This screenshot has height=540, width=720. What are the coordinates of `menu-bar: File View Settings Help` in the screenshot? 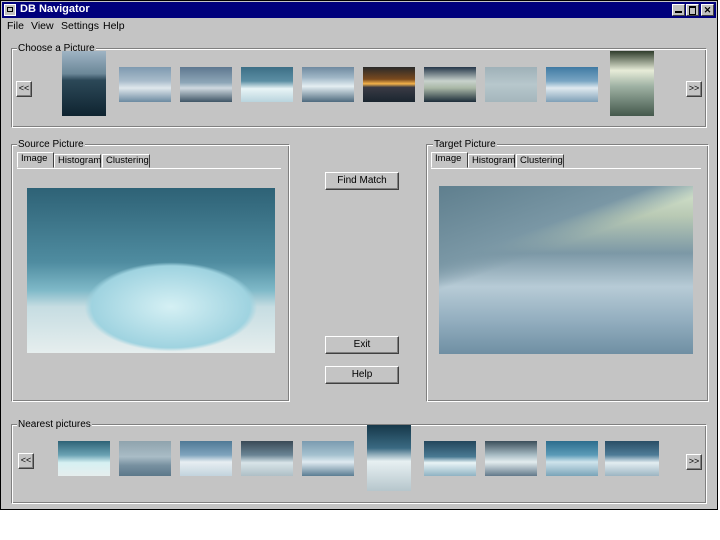 It's located at (359, 27).